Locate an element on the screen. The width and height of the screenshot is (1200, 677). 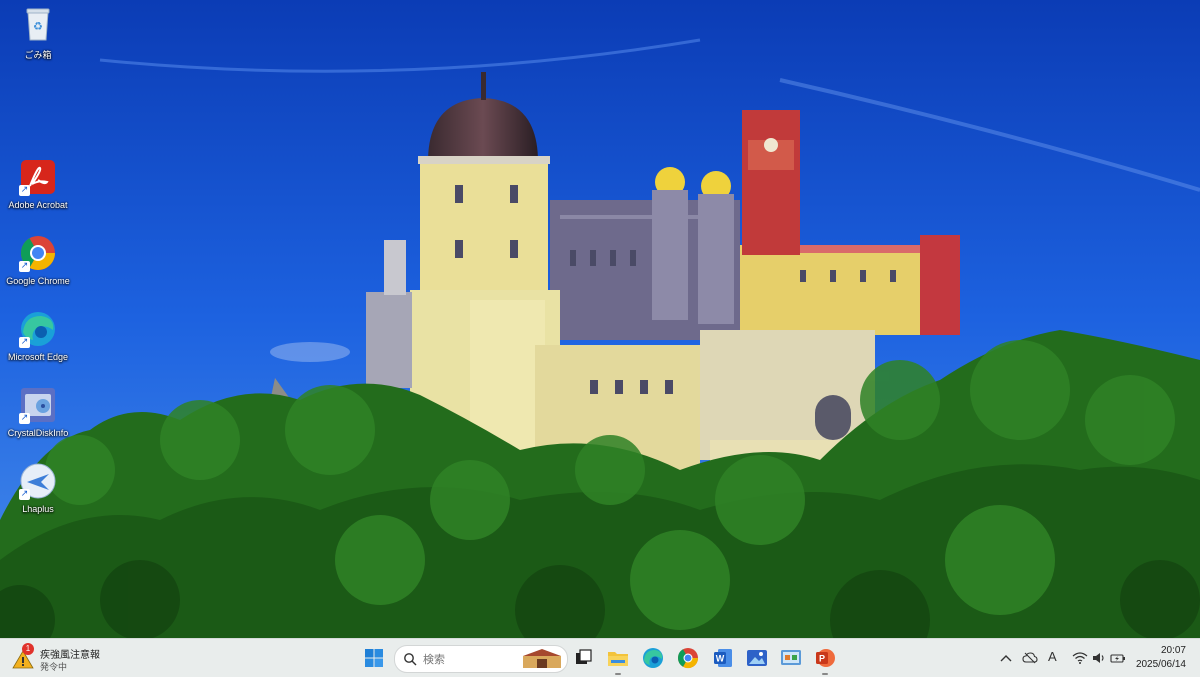
task-view-icon is located at coordinates (584, 656).